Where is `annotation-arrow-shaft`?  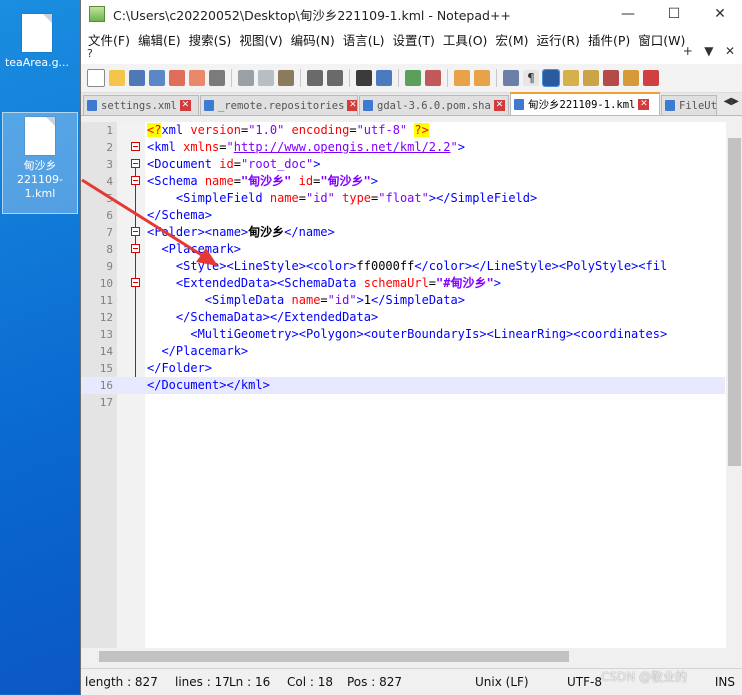 annotation-arrow-shaft is located at coordinates (145, 219).